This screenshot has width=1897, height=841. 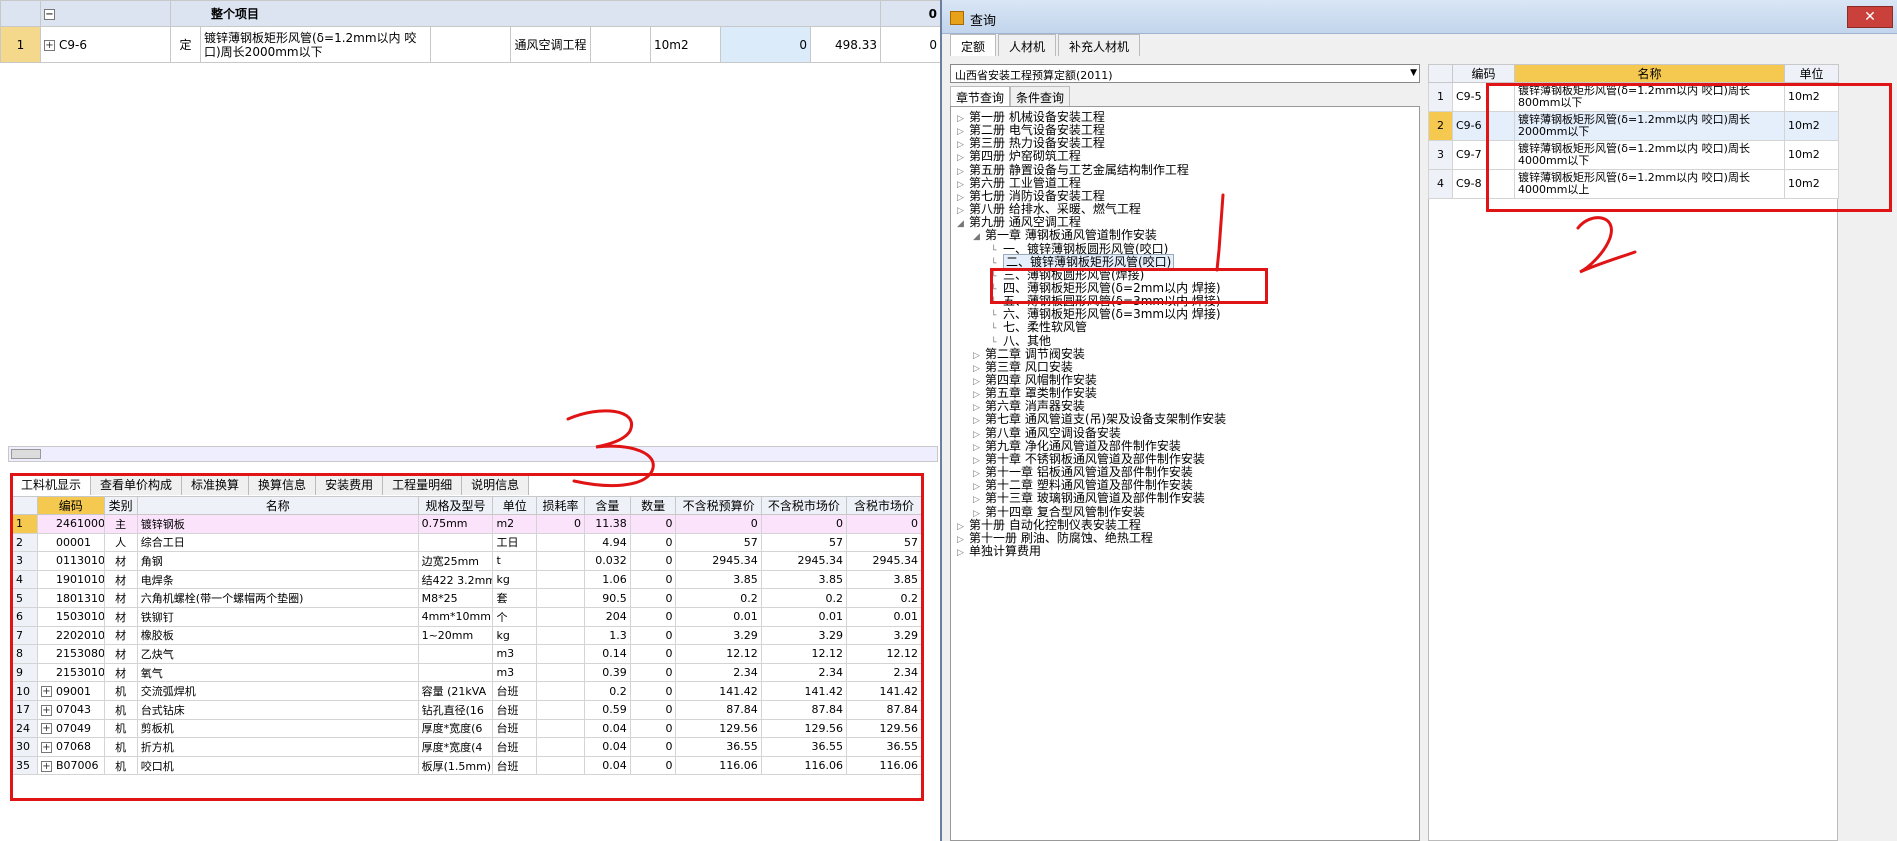 What do you see at coordinates (70, 709) in the screenshot?
I see `cell-code: +07043` at bounding box center [70, 709].